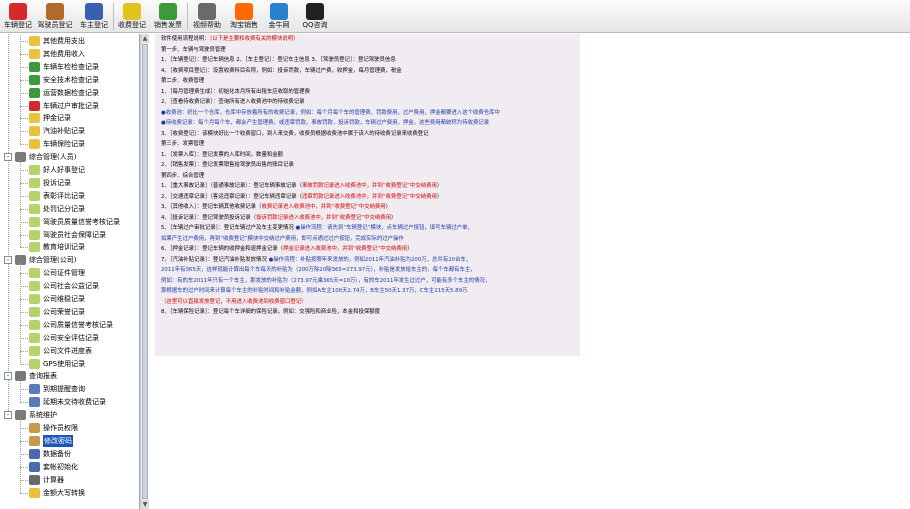  Describe the element at coordinates (34, 66) in the screenshot. I see `car-icon` at that location.